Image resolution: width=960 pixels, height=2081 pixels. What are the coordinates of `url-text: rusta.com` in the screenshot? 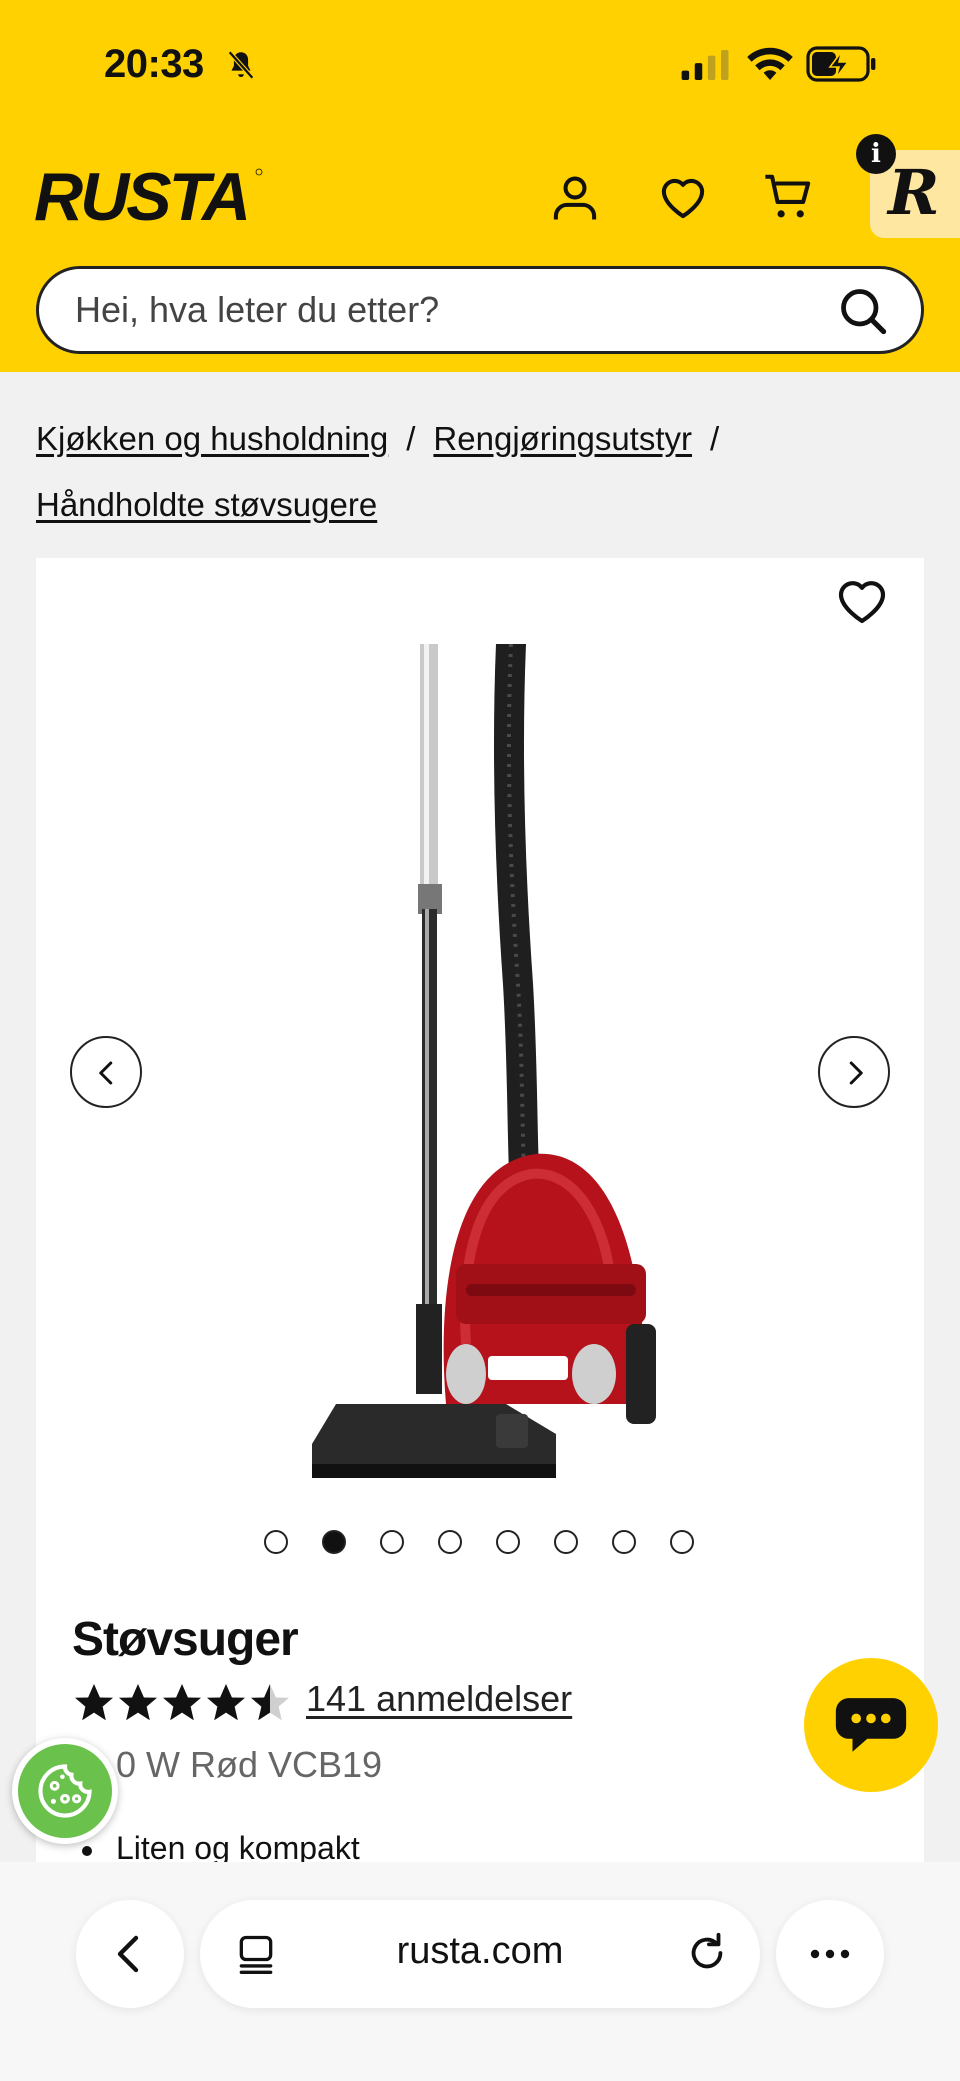 It's located at (480, 1951).